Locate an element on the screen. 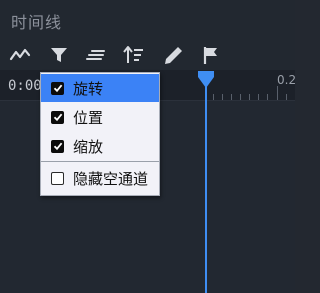 Image resolution: width=320 pixels, height=293 pixels. panel-title: 时间线 is located at coordinates (37, 22).